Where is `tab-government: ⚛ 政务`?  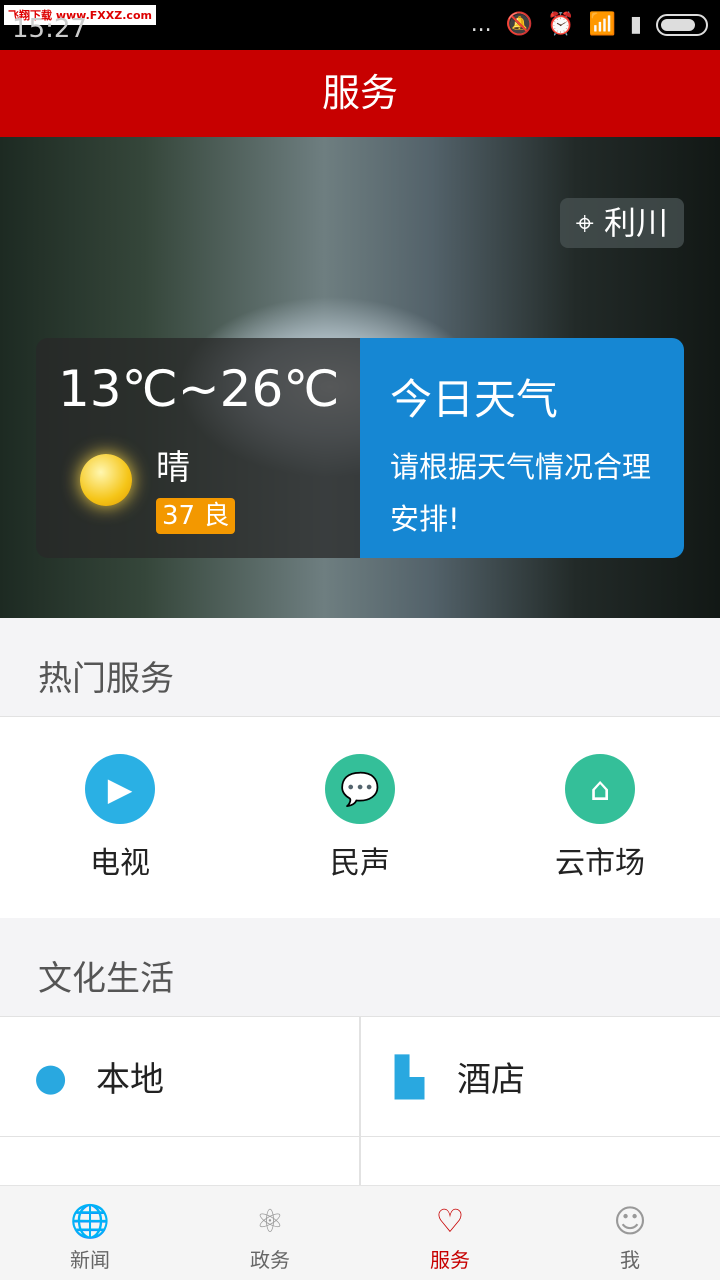
tab-government: ⚛ 政务 is located at coordinates (270, 1233).